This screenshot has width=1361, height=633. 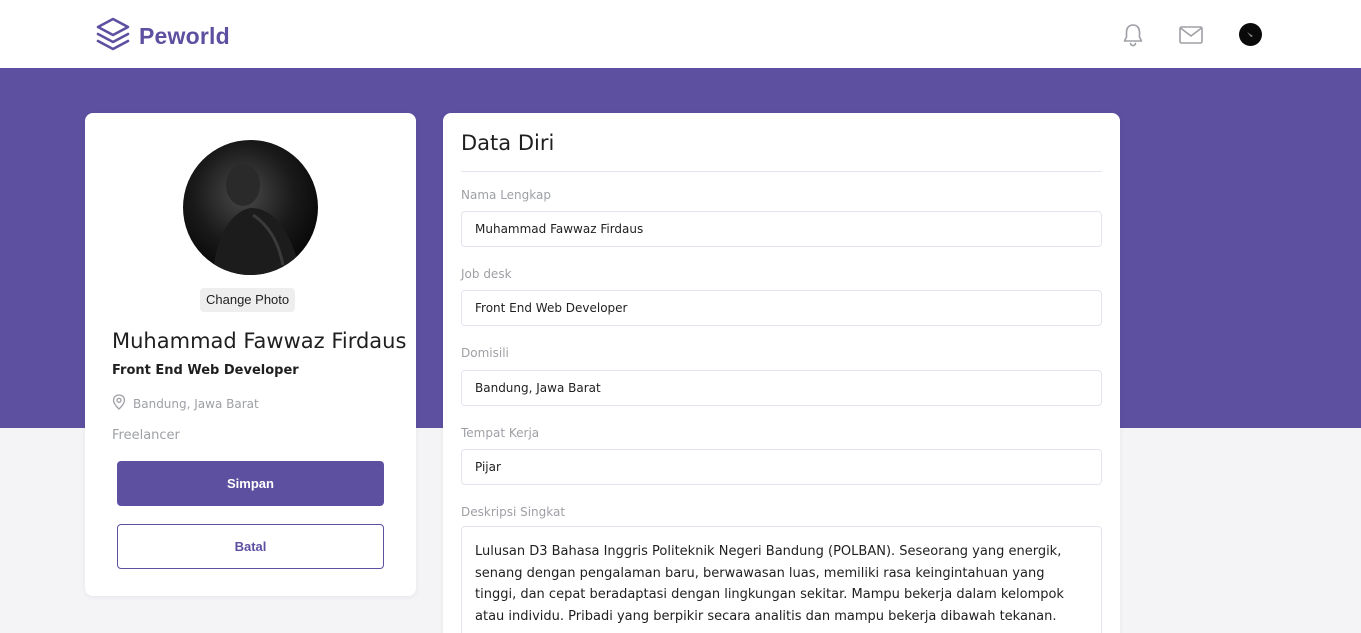 What do you see at coordinates (781, 388) in the screenshot?
I see `domicile-input` at bounding box center [781, 388].